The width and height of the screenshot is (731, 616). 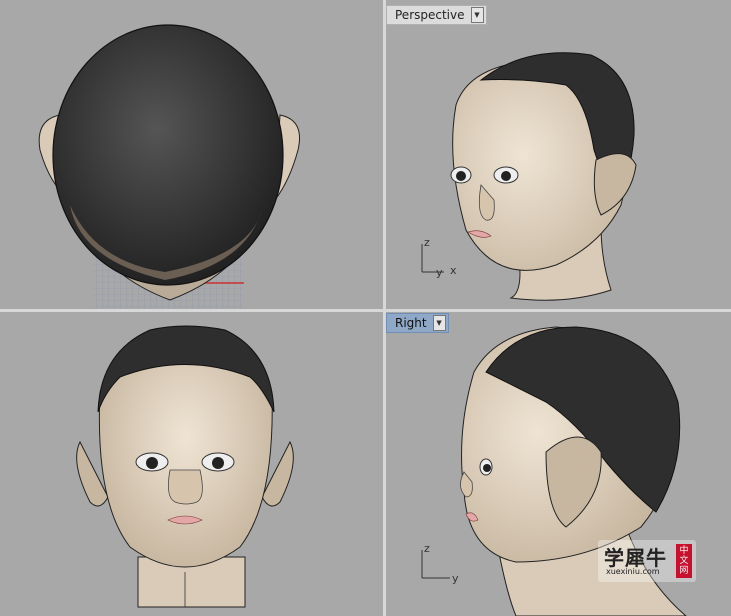 What do you see at coordinates (365, 310) in the screenshot?
I see `viewport-divider-horizontal` at bounding box center [365, 310].